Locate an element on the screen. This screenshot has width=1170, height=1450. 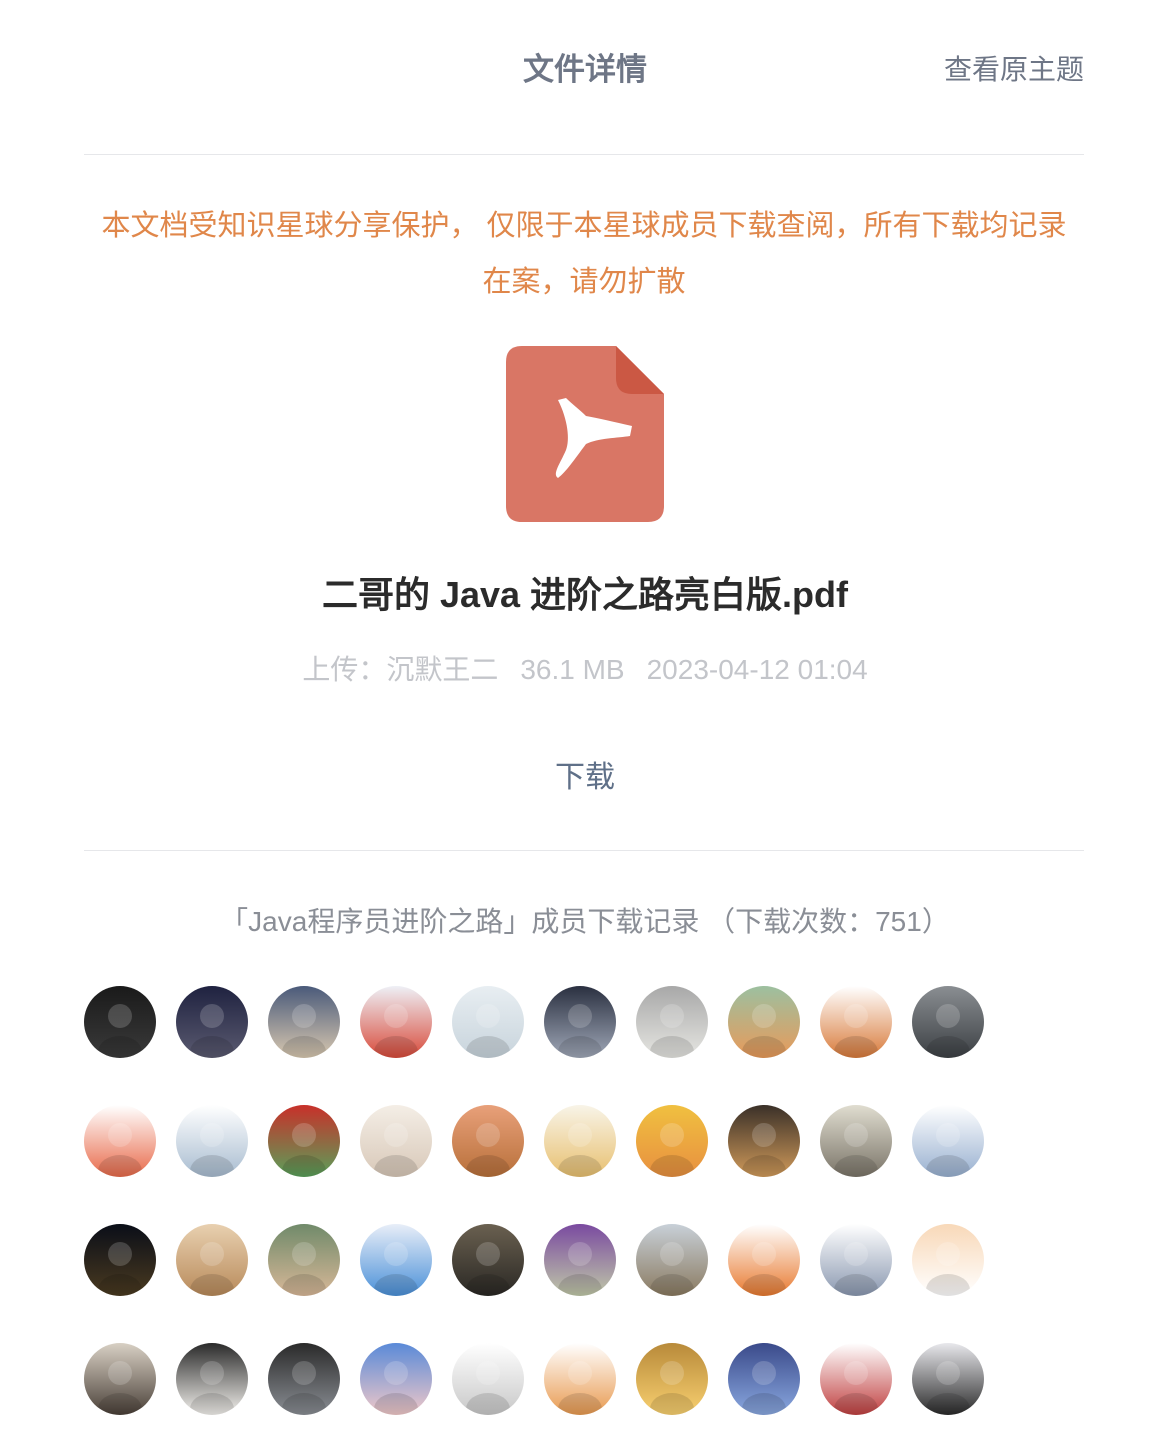
file-meta: 上传：沉默王二 36.1 MB 2023-04-12 01:04 is located at coordinates (585, 668).